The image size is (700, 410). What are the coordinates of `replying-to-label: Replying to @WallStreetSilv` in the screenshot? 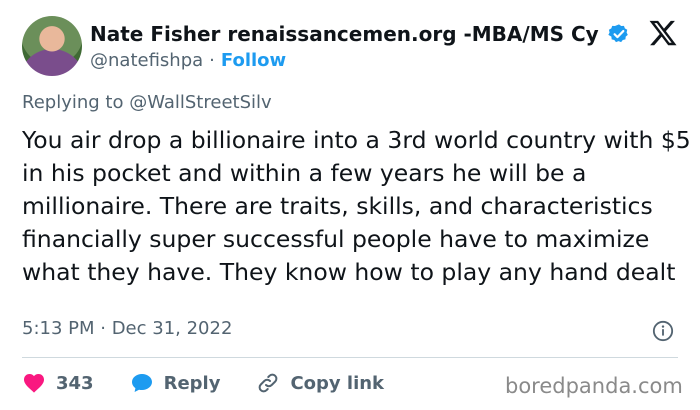 It's located at (147, 102).